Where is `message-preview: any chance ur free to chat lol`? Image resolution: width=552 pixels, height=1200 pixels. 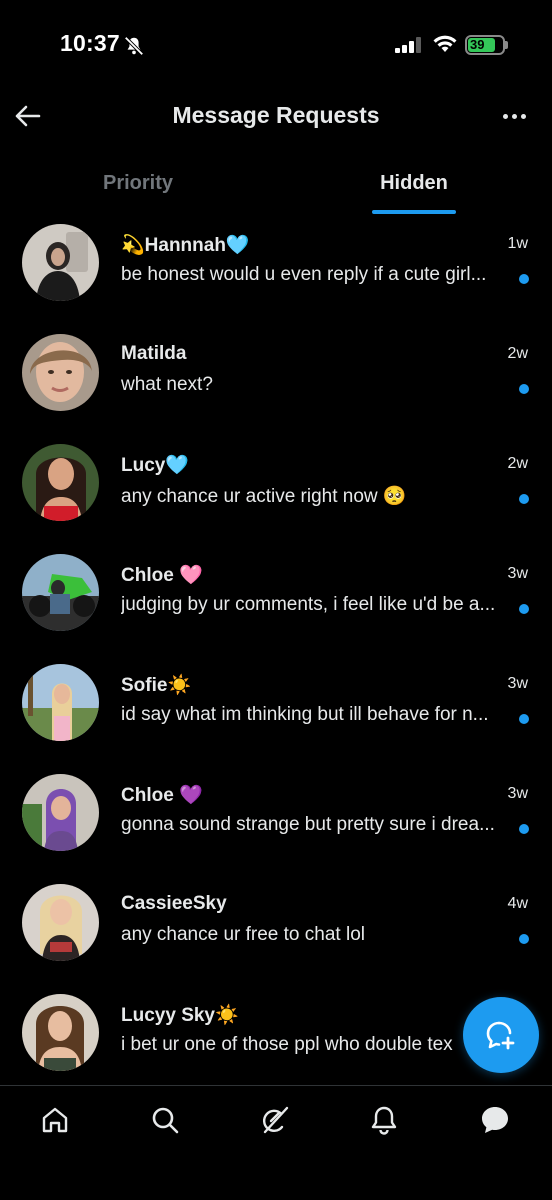
message-preview: any chance ur free to chat lol is located at coordinates (243, 934).